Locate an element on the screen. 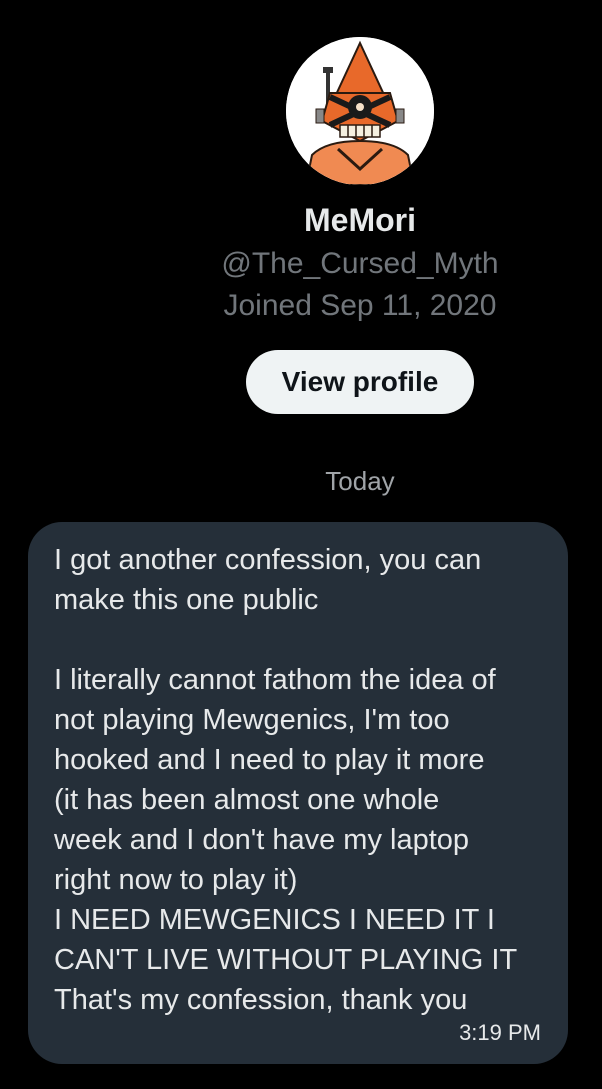  avatar is located at coordinates (360, 111).